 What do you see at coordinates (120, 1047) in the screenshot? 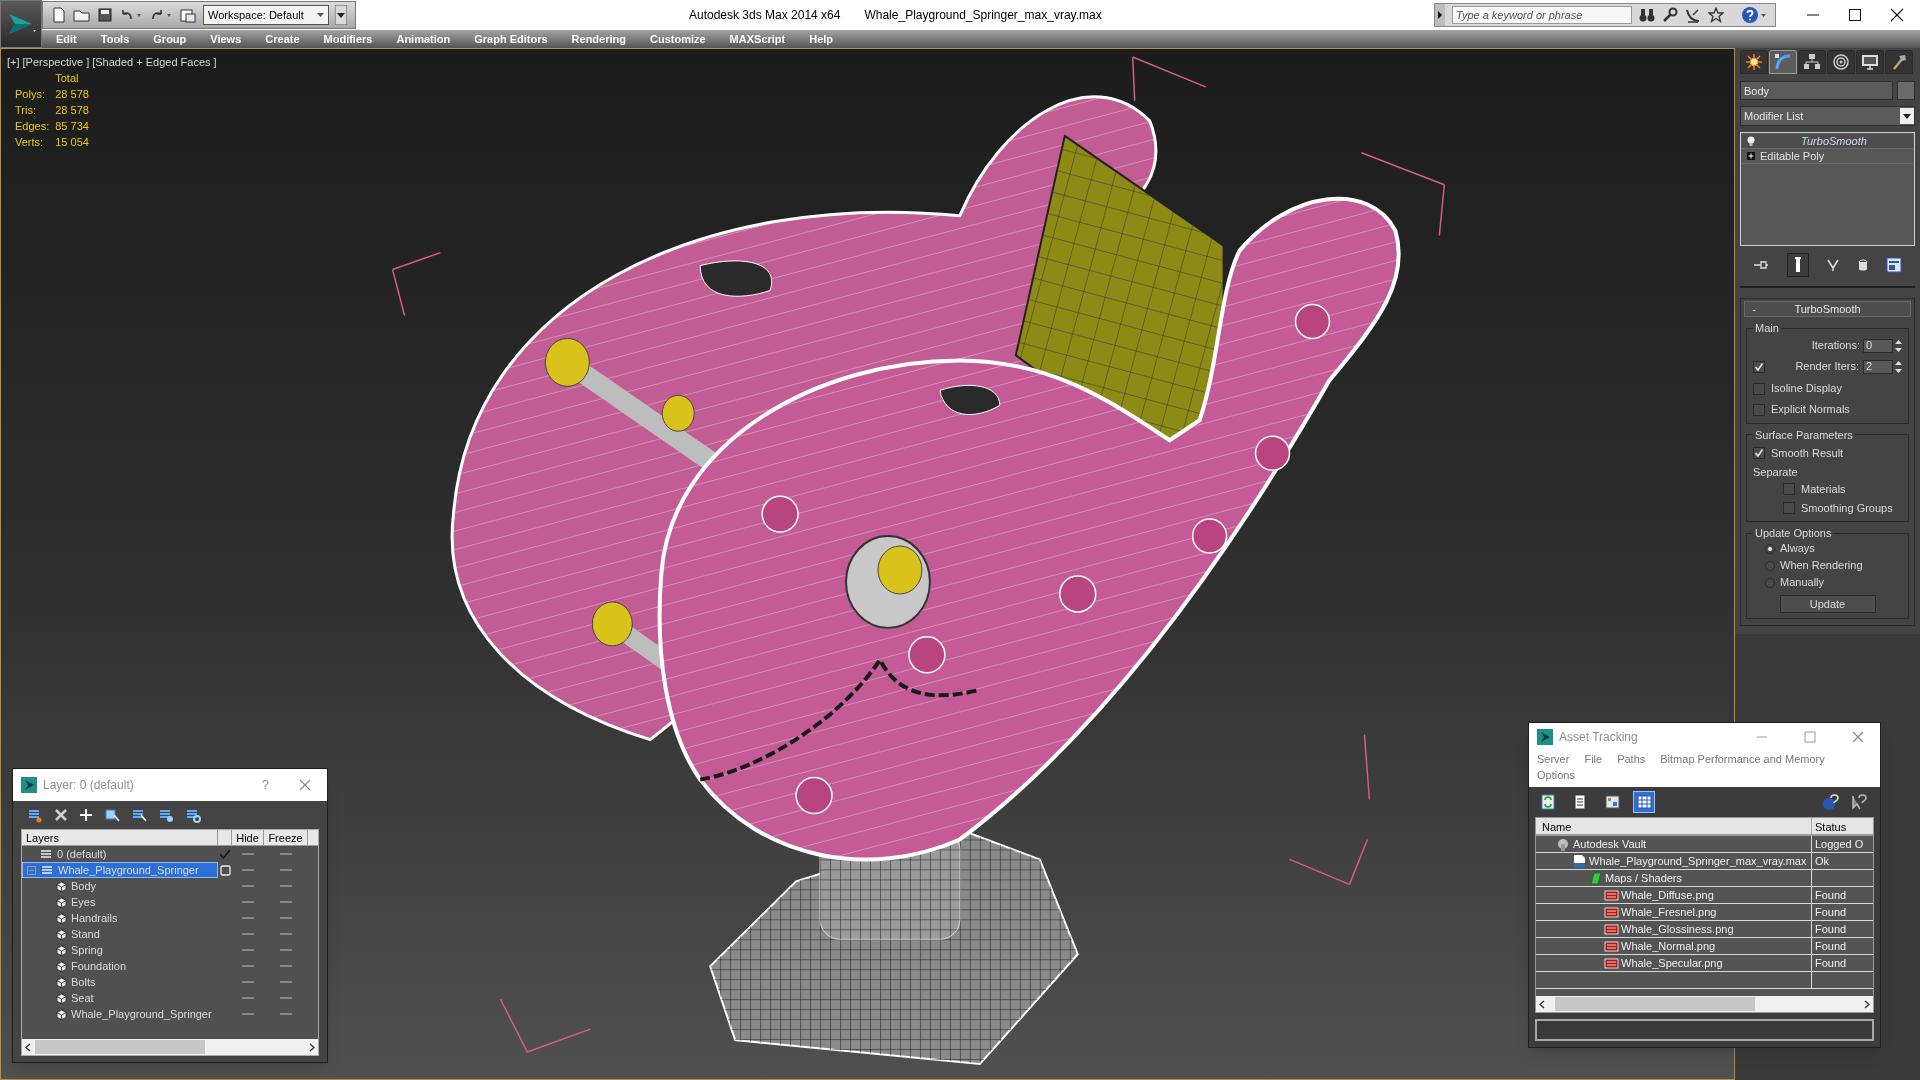
I see `scrollbar-thumb` at bounding box center [120, 1047].